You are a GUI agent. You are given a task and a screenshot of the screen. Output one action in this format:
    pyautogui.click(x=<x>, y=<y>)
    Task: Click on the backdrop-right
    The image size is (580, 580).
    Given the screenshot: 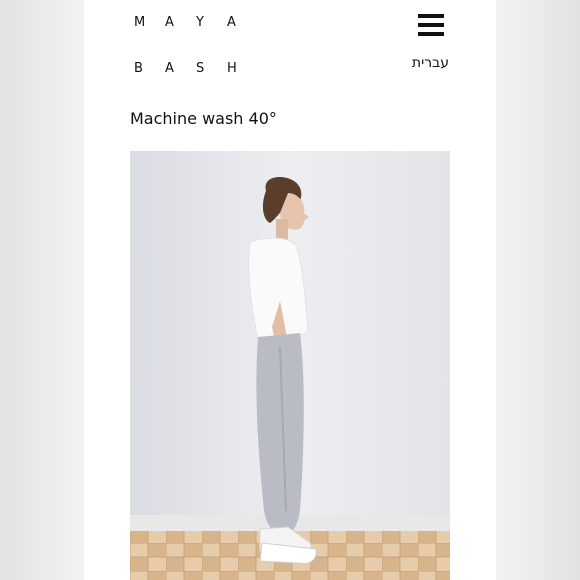 What is the action you would take?
    pyautogui.click(x=538, y=290)
    